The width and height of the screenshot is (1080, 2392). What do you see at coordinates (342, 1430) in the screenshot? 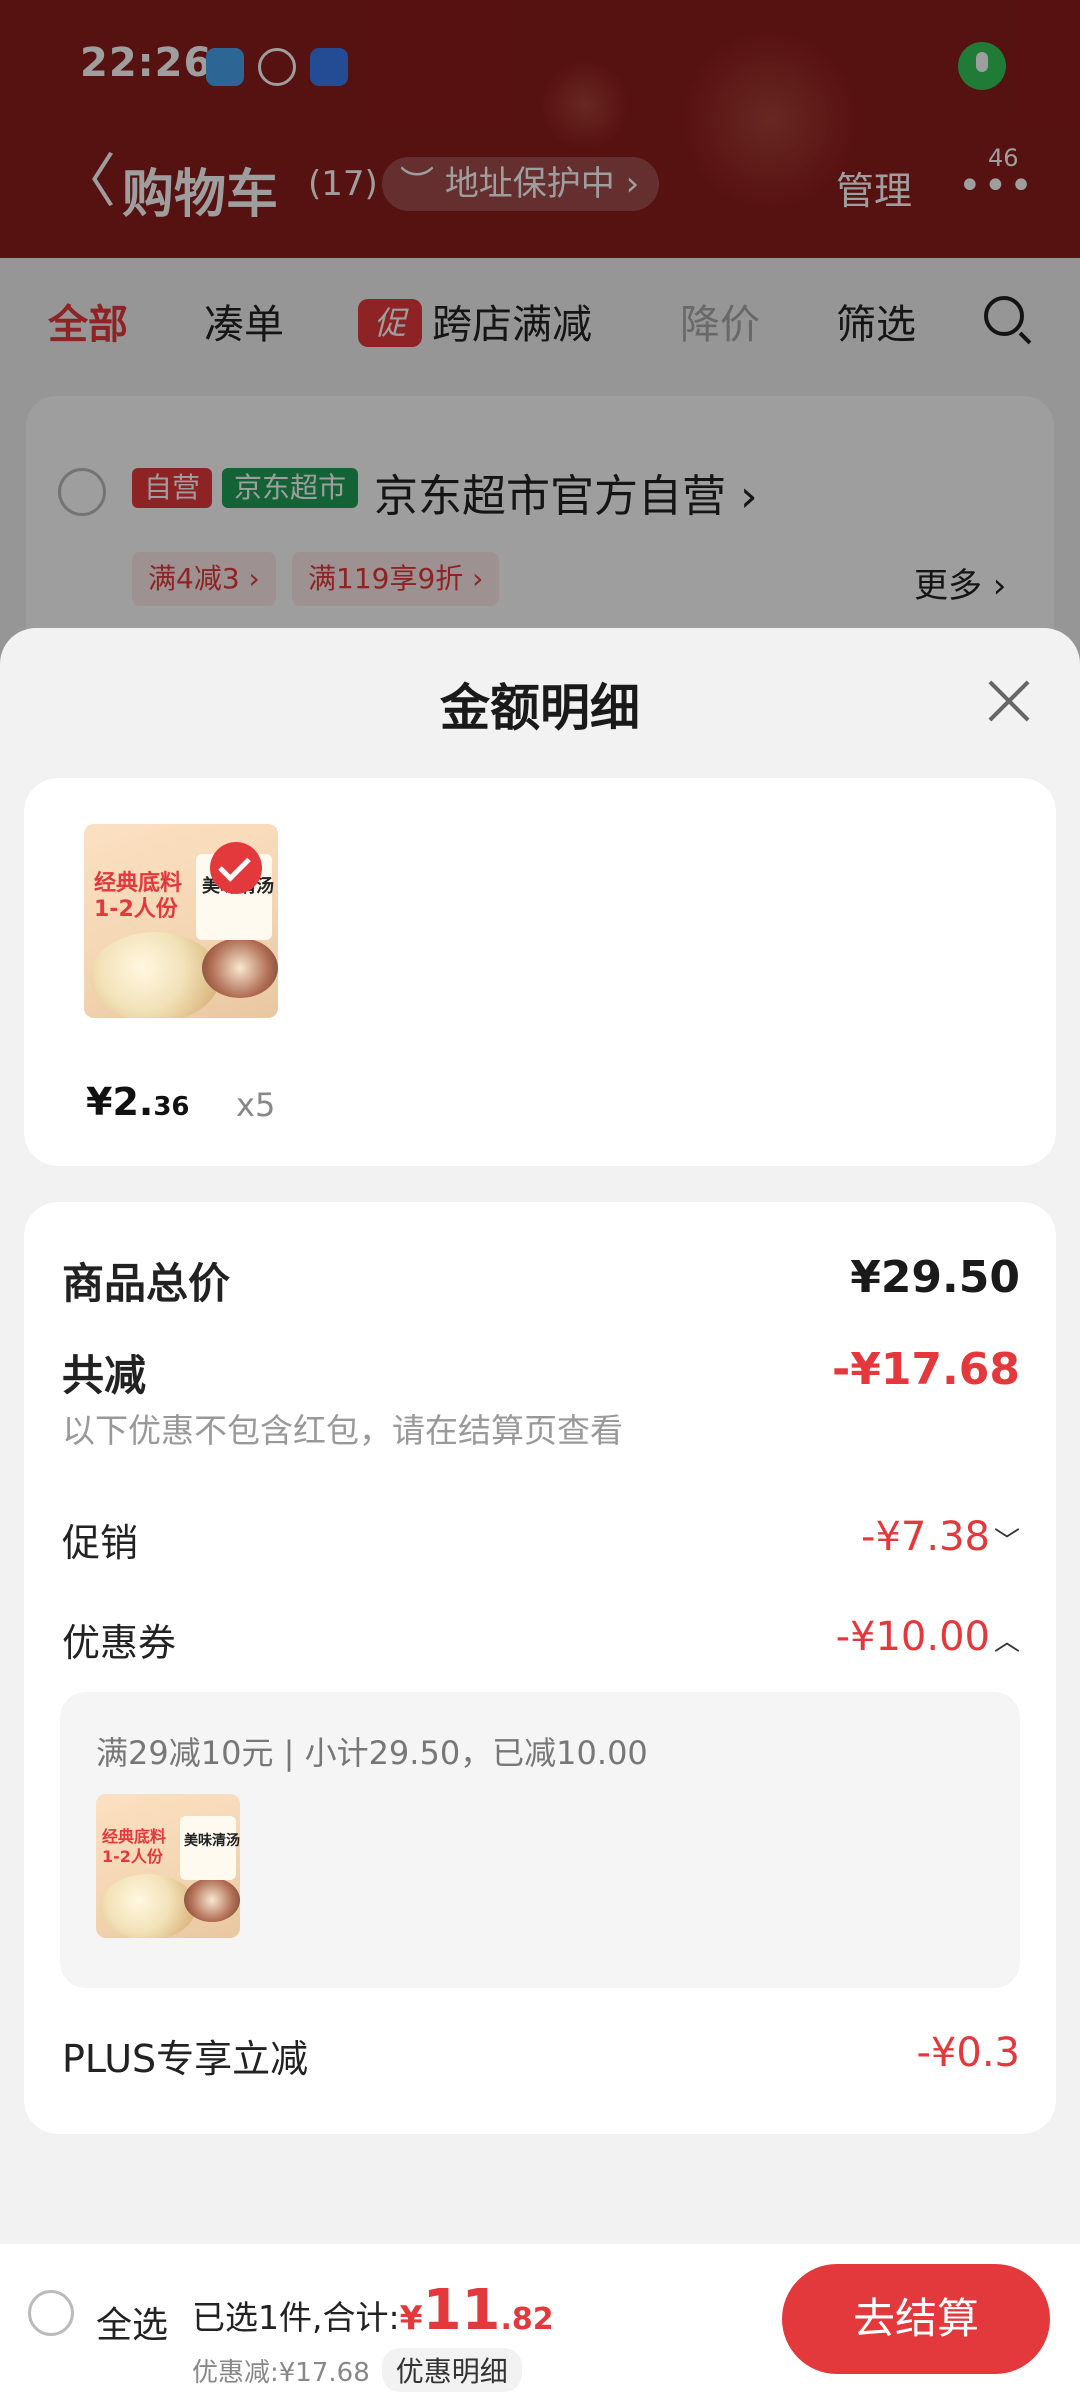
I see `reduce-note: 以下优惠不包含红包，请在结算页查看` at bounding box center [342, 1430].